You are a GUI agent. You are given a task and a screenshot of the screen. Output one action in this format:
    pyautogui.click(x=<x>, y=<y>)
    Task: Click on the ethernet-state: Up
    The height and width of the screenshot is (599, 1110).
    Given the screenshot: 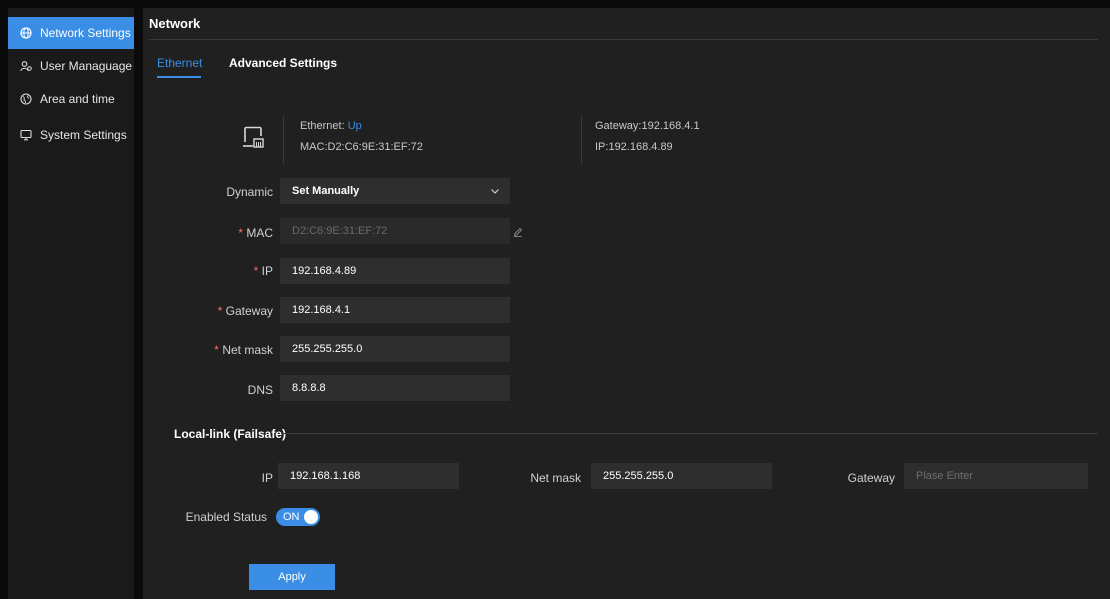 What is the action you would take?
    pyautogui.click(x=354, y=126)
    